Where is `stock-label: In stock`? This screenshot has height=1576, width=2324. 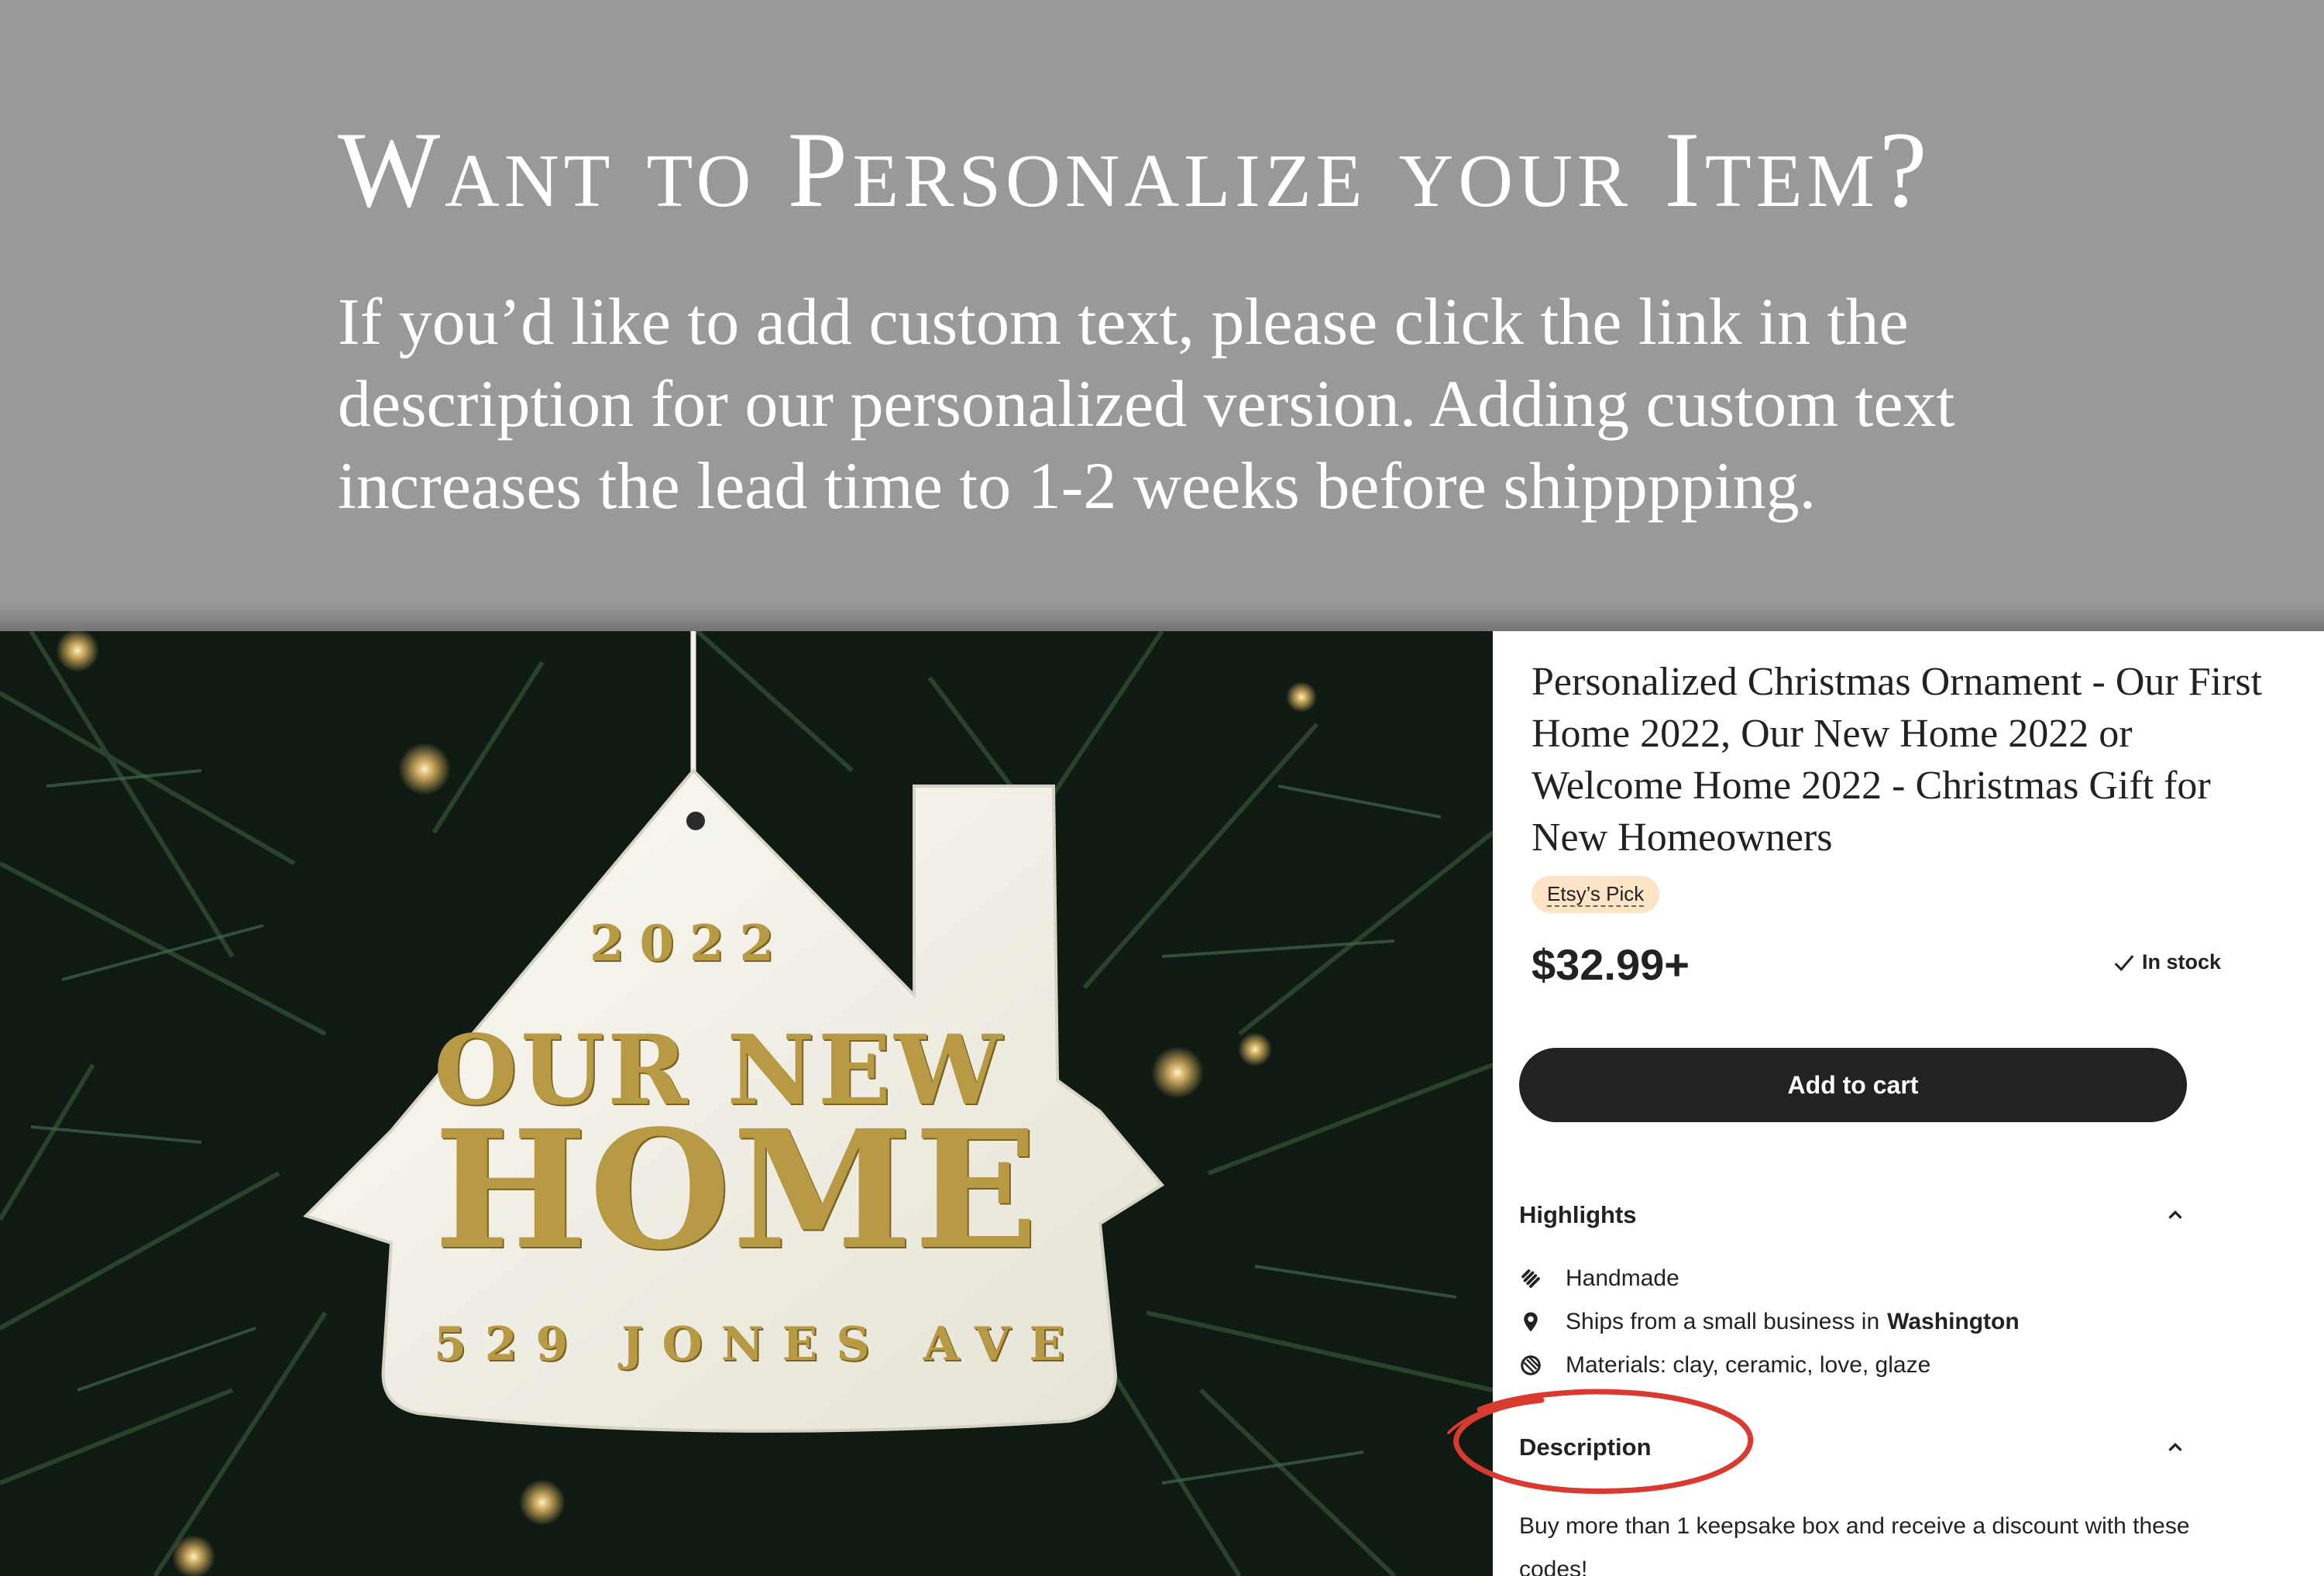 stock-label: In stock is located at coordinates (2182, 961).